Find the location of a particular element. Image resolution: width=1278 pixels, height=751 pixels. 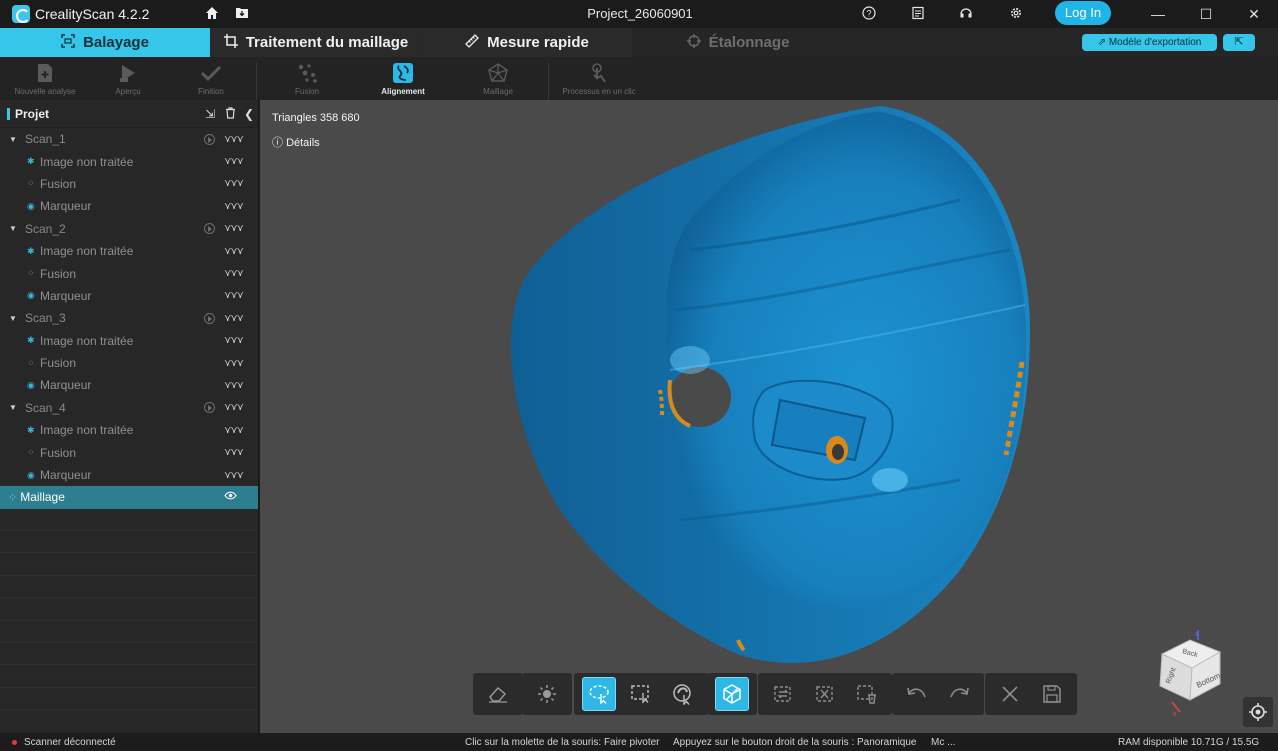

undo-icon is located at coordinates (917, 694).